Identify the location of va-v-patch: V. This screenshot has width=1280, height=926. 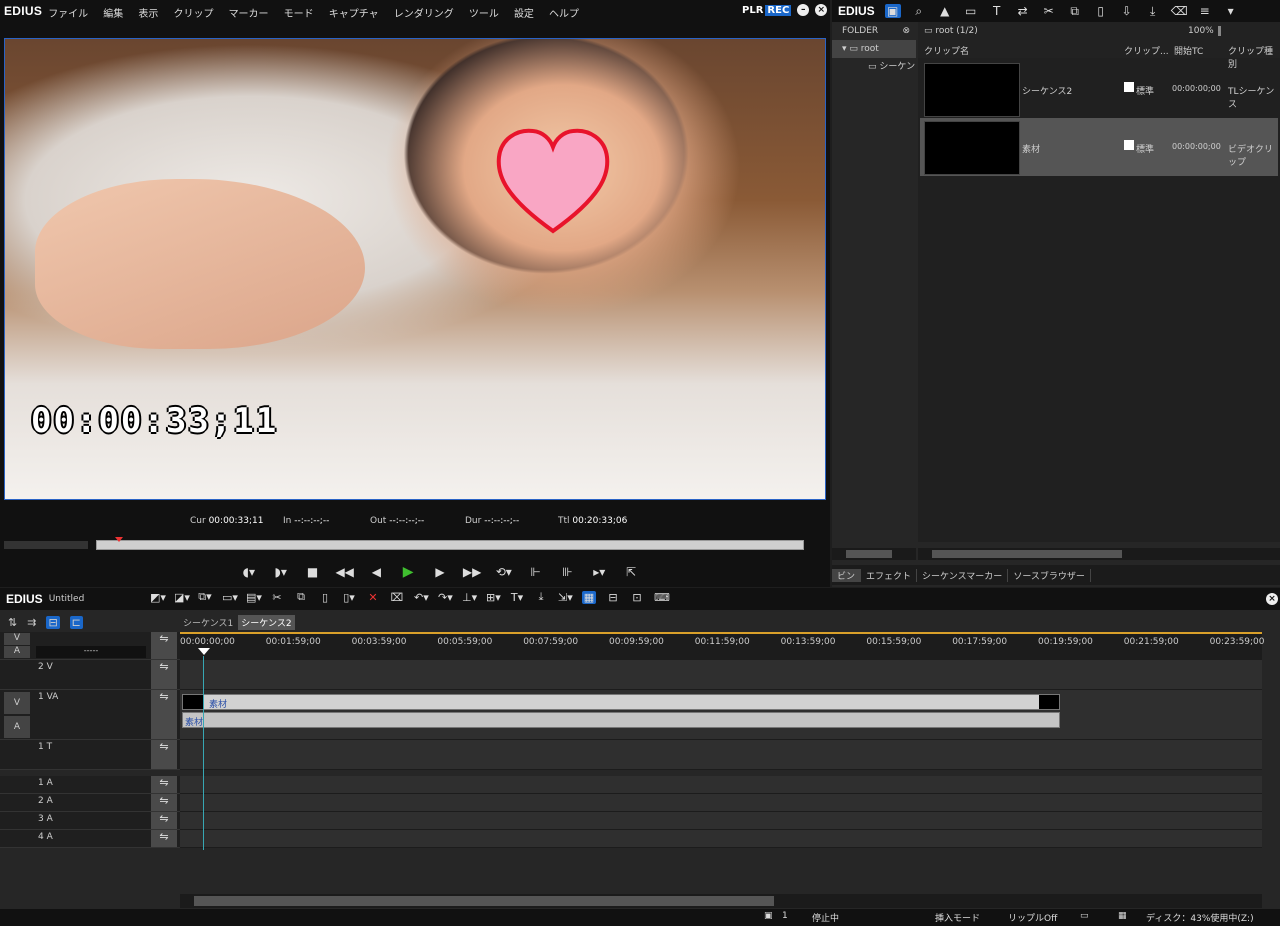
(17, 703).